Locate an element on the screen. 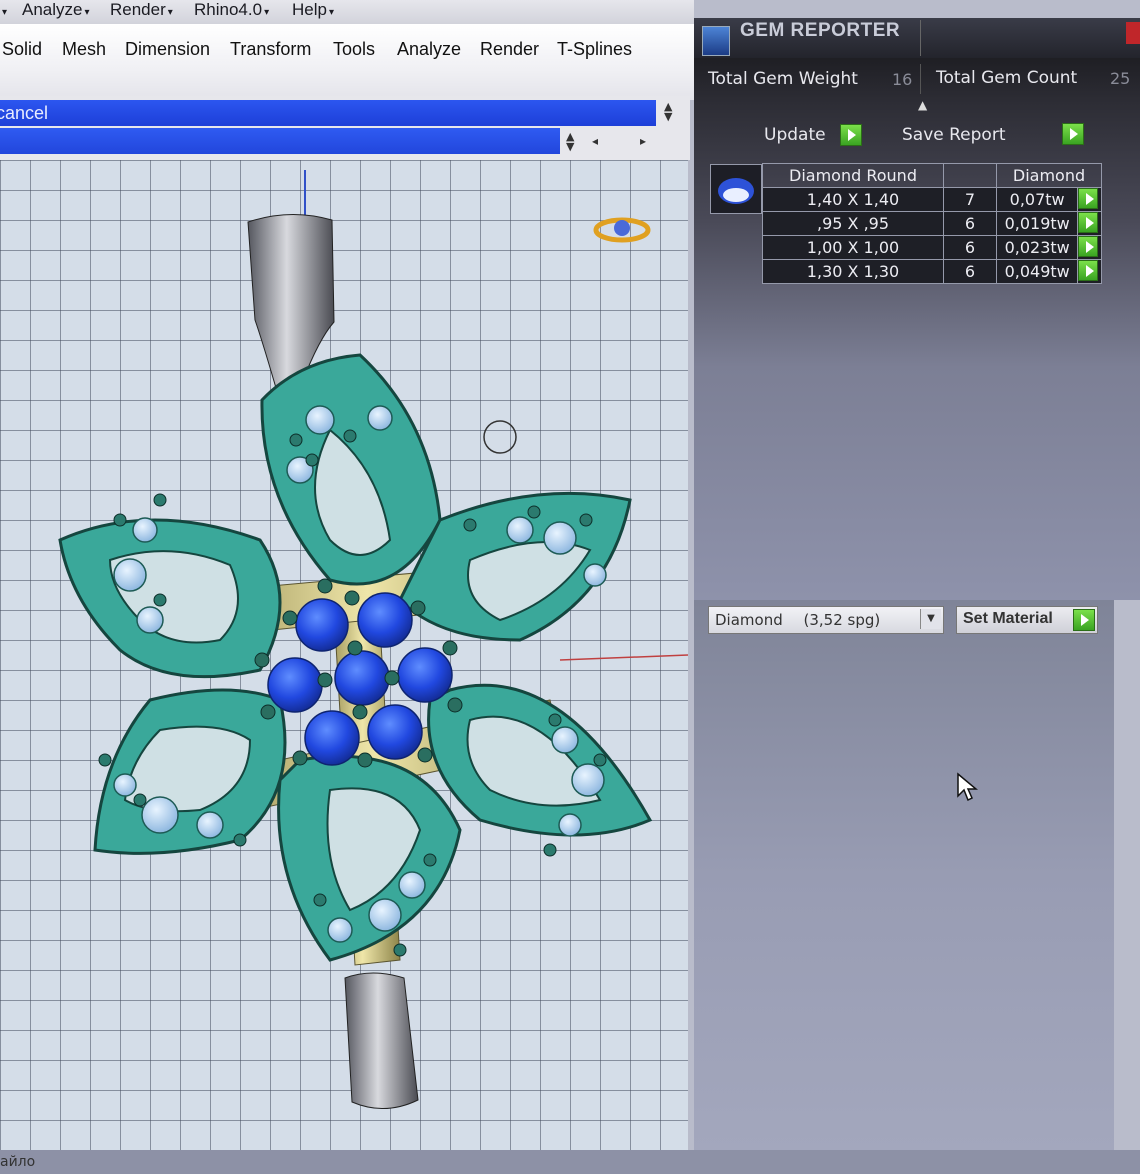 The width and height of the screenshot is (1140, 1174). status-text: айло is located at coordinates (18, 1162).